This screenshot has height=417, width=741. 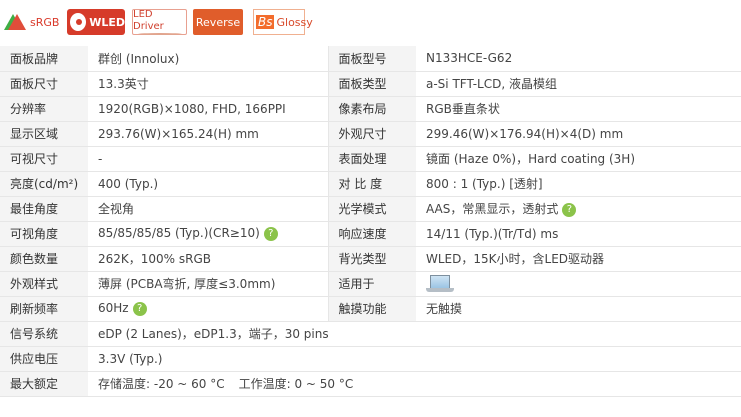 I want to click on spec-label: 面板品牌, so click(x=44, y=59).